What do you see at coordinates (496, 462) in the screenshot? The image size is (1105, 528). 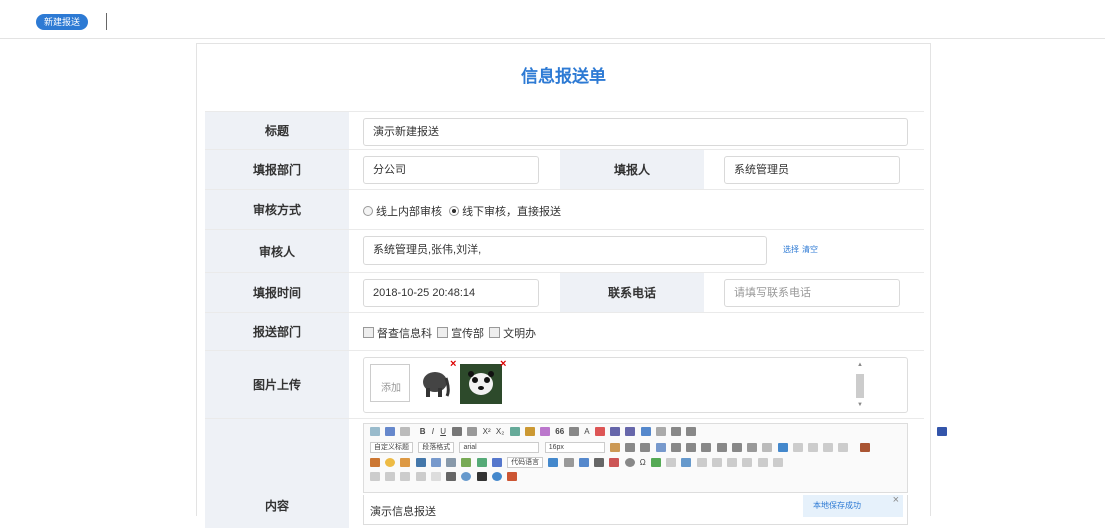 I see `frame-icon` at bounding box center [496, 462].